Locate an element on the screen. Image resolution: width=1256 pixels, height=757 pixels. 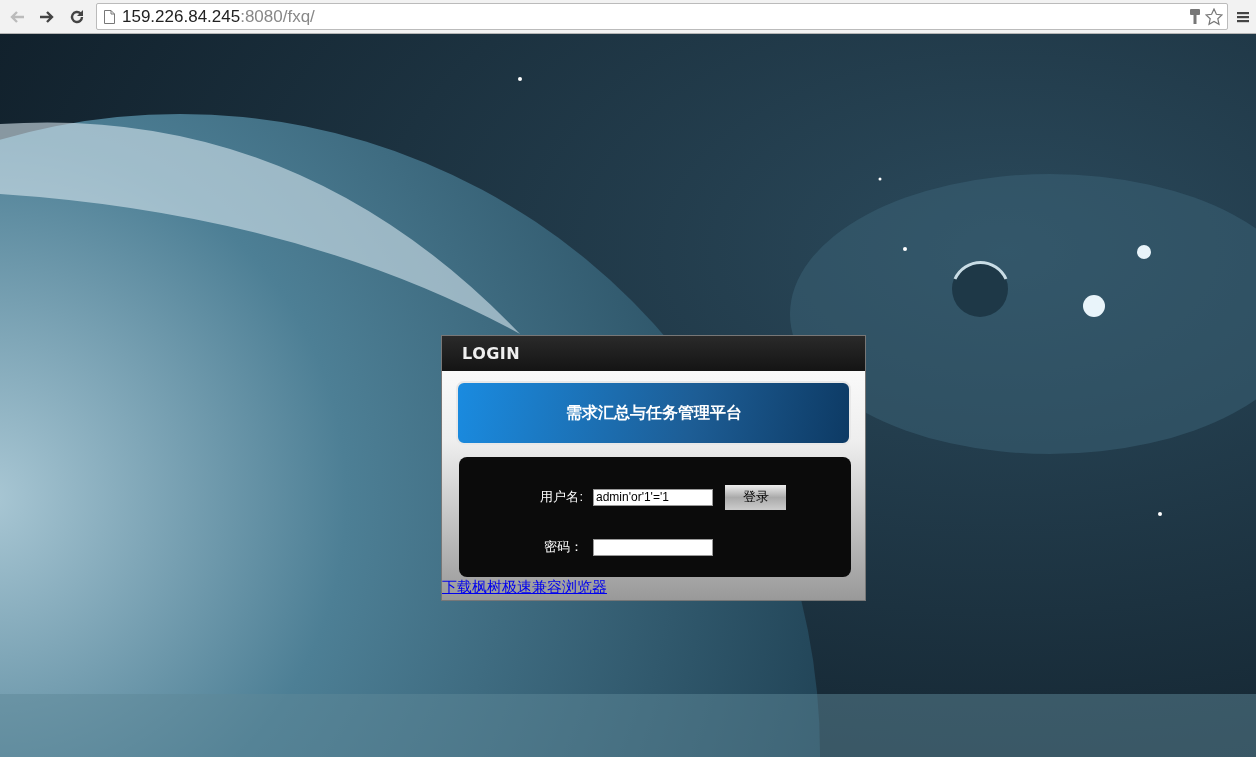
field-label: 用户名: is located at coordinates (561, 497).